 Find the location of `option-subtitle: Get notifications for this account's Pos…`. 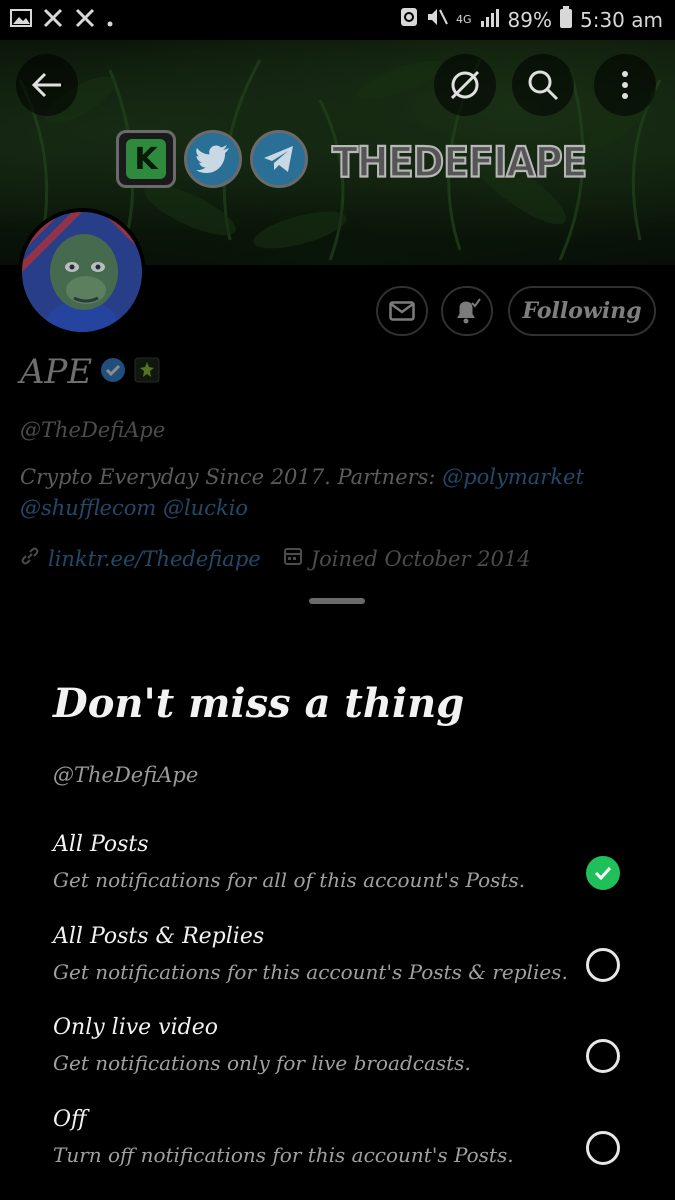

option-subtitle: Get notifications for this account's Pos… is located at coordinates (310, 972).